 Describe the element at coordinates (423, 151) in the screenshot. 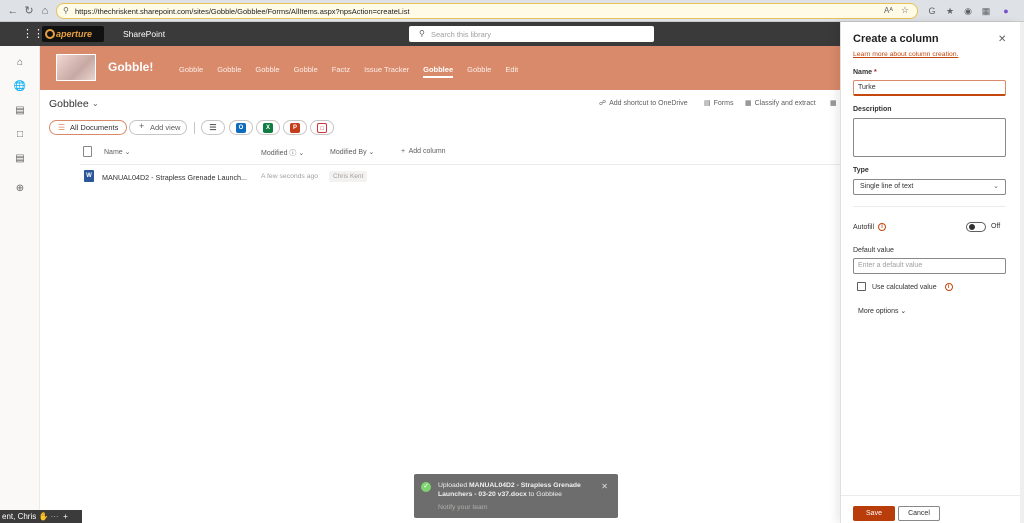

I see `add-column-button: + Add column` at that location.